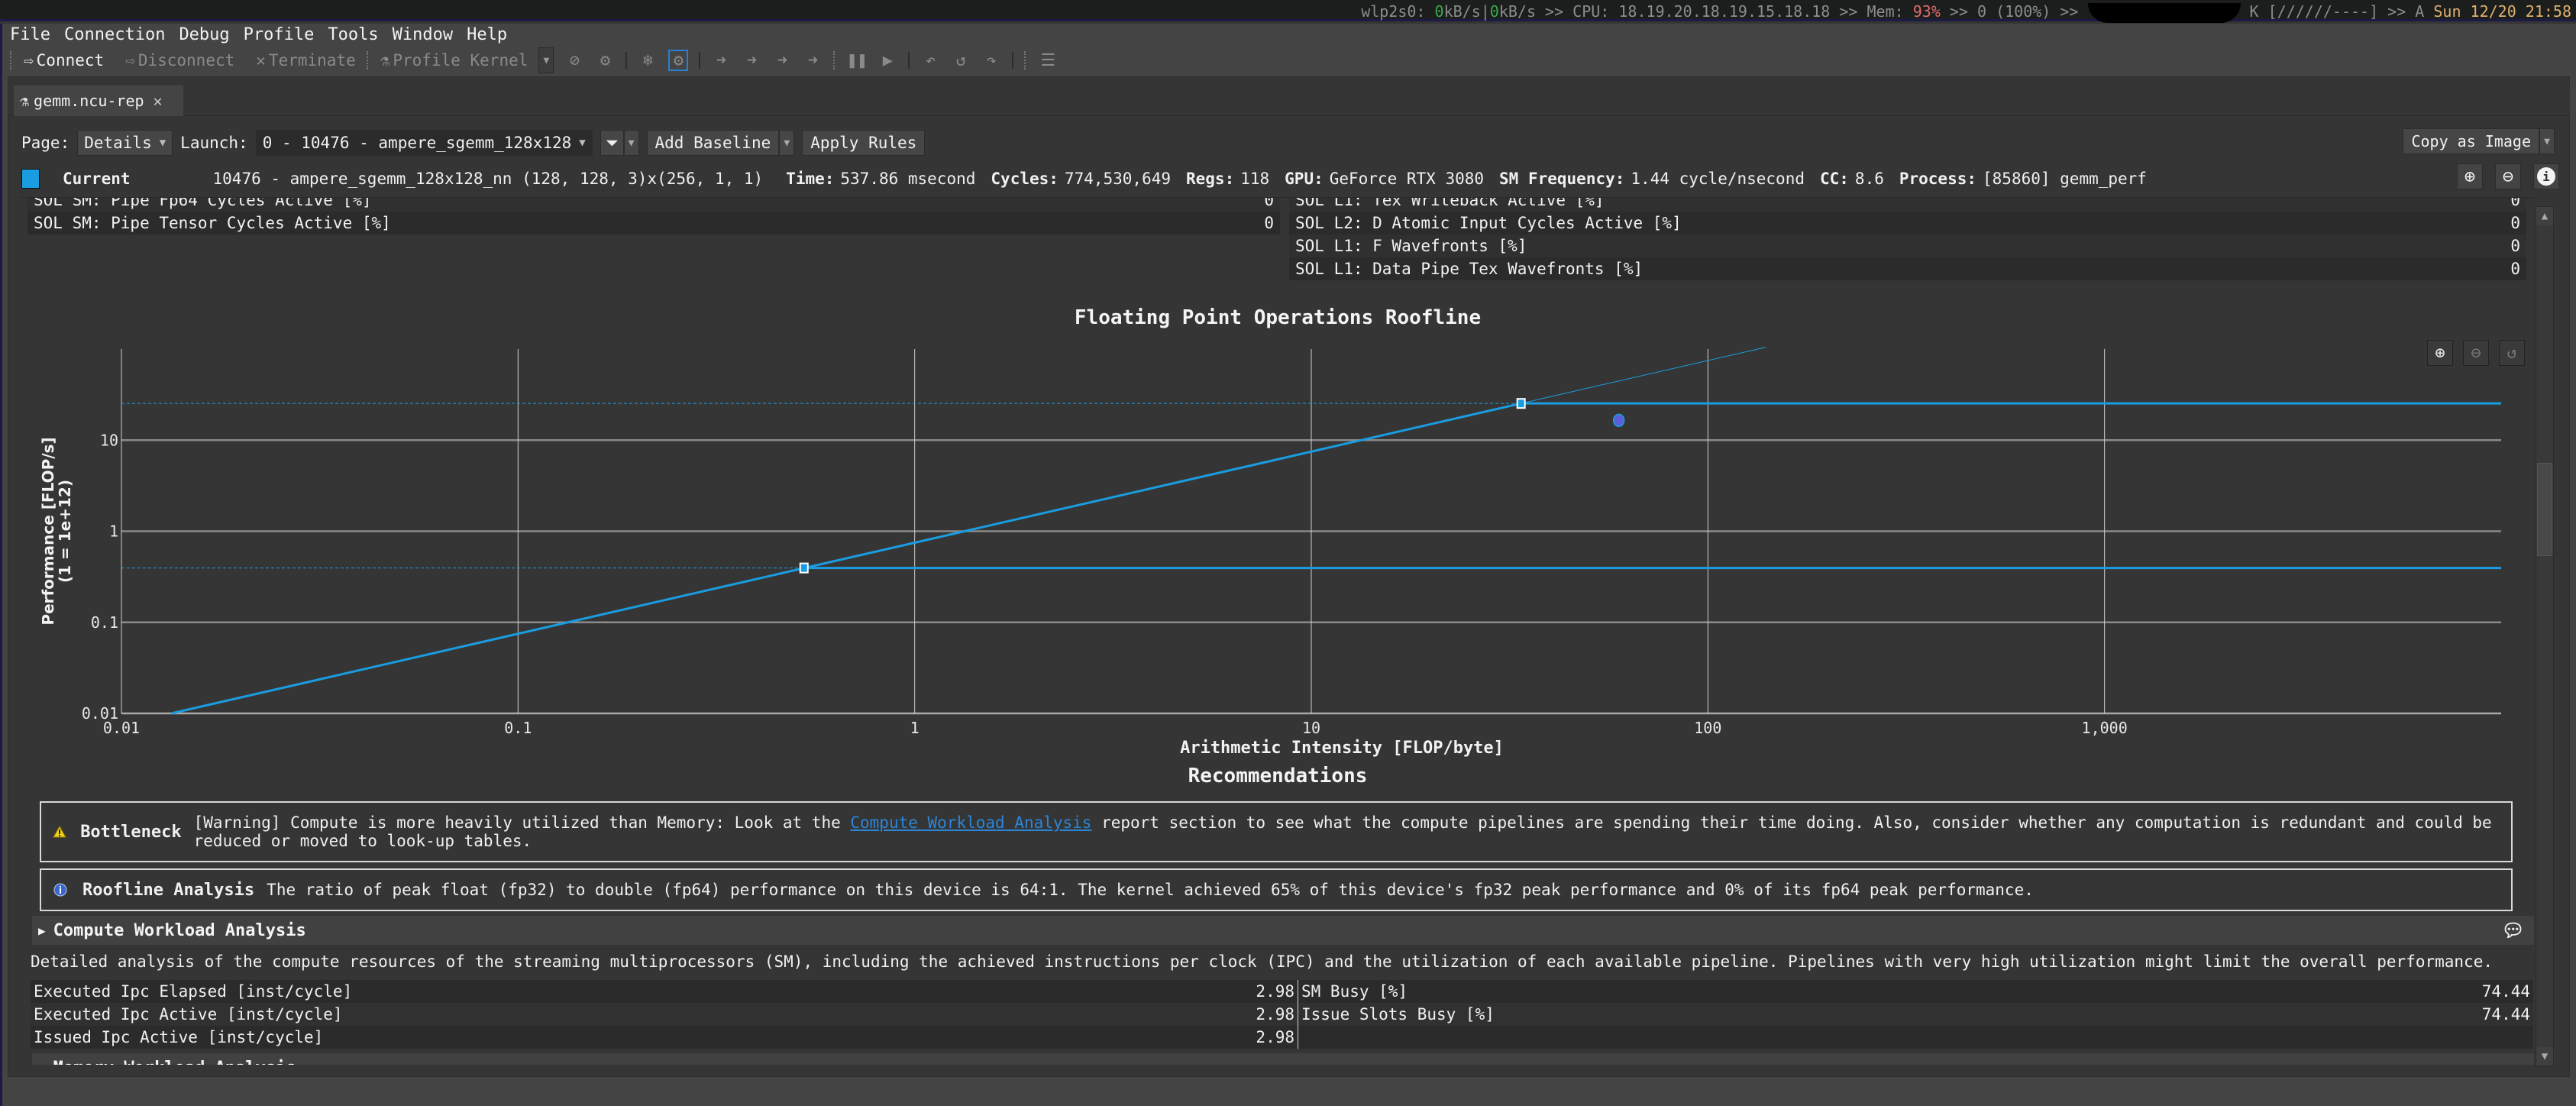 This screenshot has height=1106, width=2576. I want to click on info-button: i, so click(2546, 176).